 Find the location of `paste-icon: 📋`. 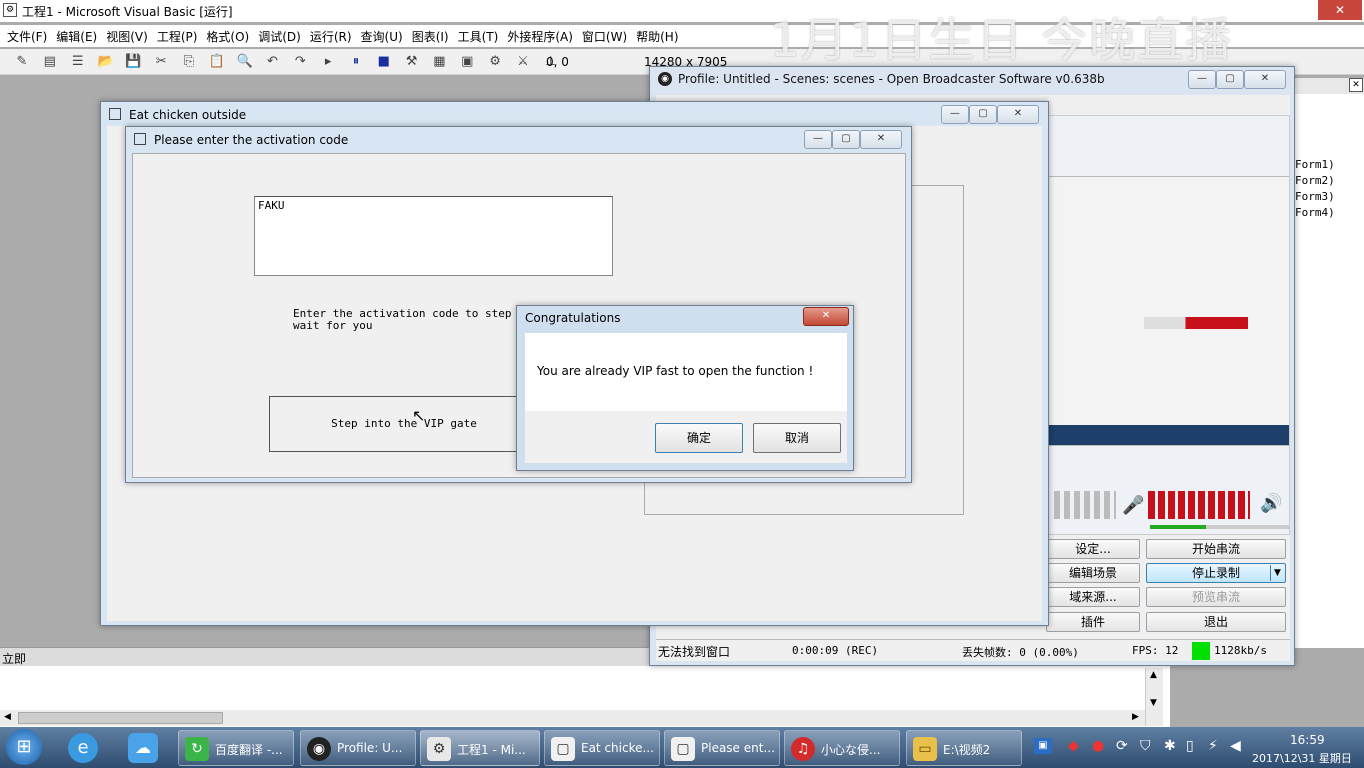

paste-icon: 📋 is located at coordinates (217, 62).